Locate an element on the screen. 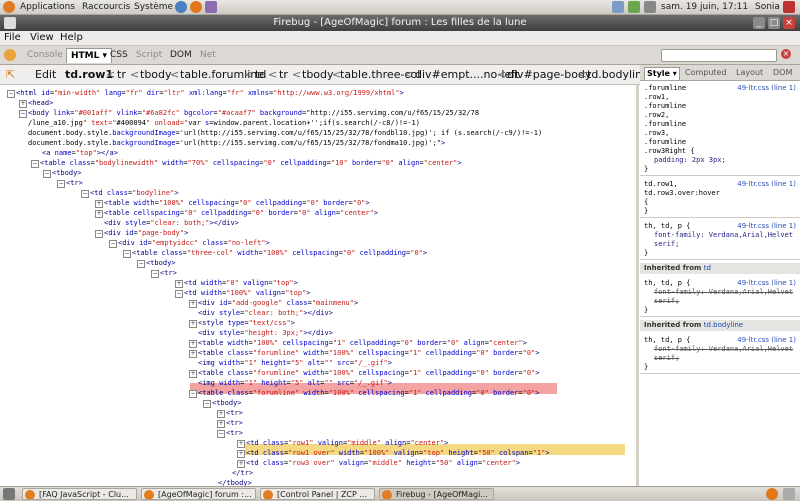 The width and height of the screenshot is (800, 501). firebug-icon is located at coordinates (10, 55).